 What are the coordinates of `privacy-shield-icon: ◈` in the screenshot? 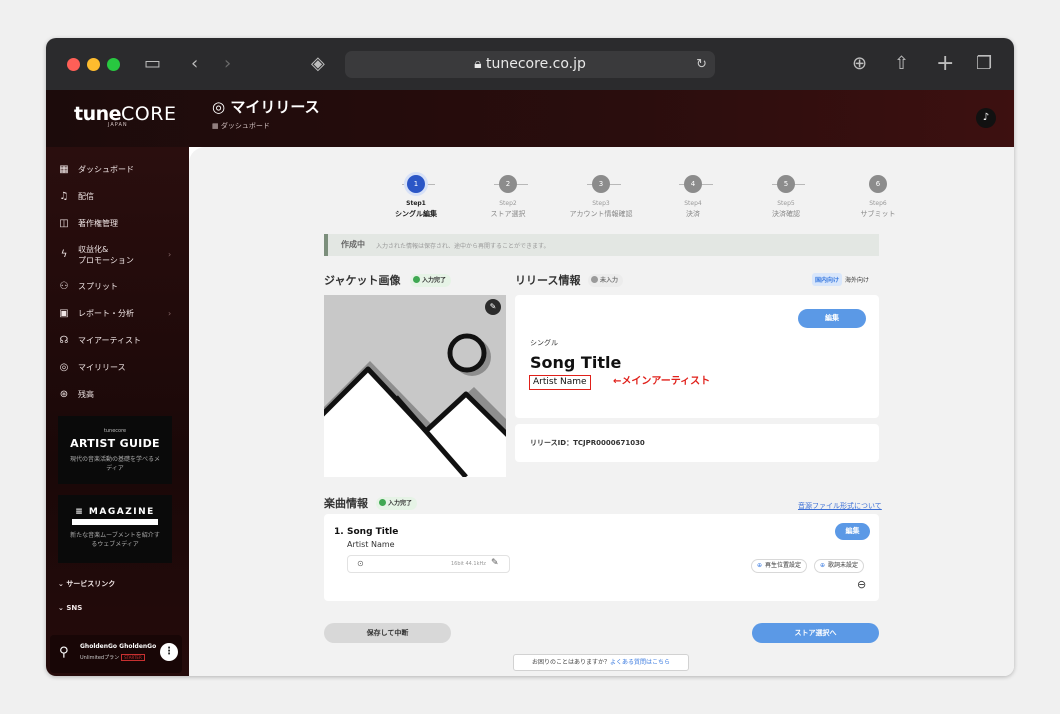 It's located at (318, 64).